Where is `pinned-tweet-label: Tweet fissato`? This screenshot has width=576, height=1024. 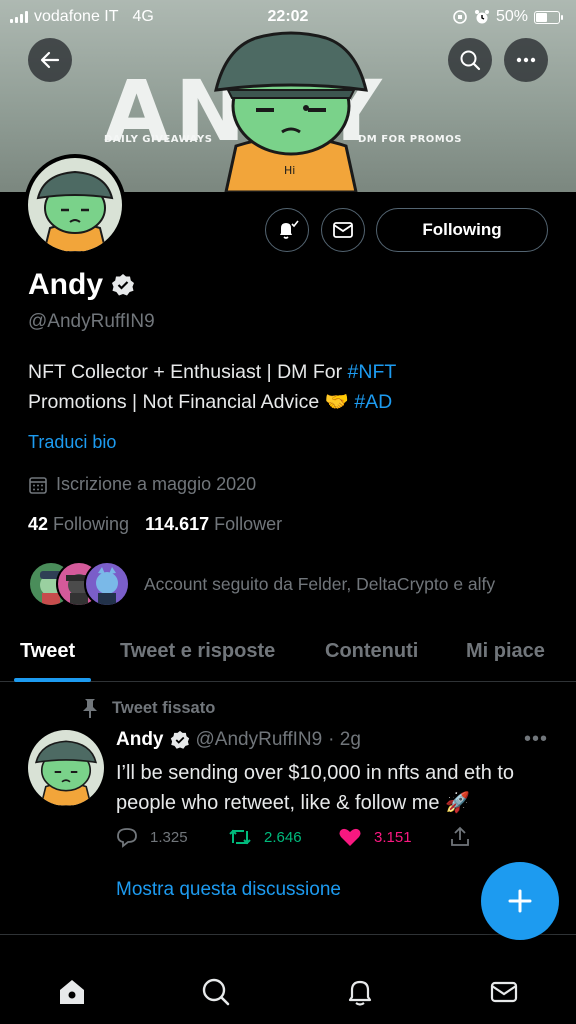 pinned-tweet-label: Tweet fissato is located at coordinates (147, 708).